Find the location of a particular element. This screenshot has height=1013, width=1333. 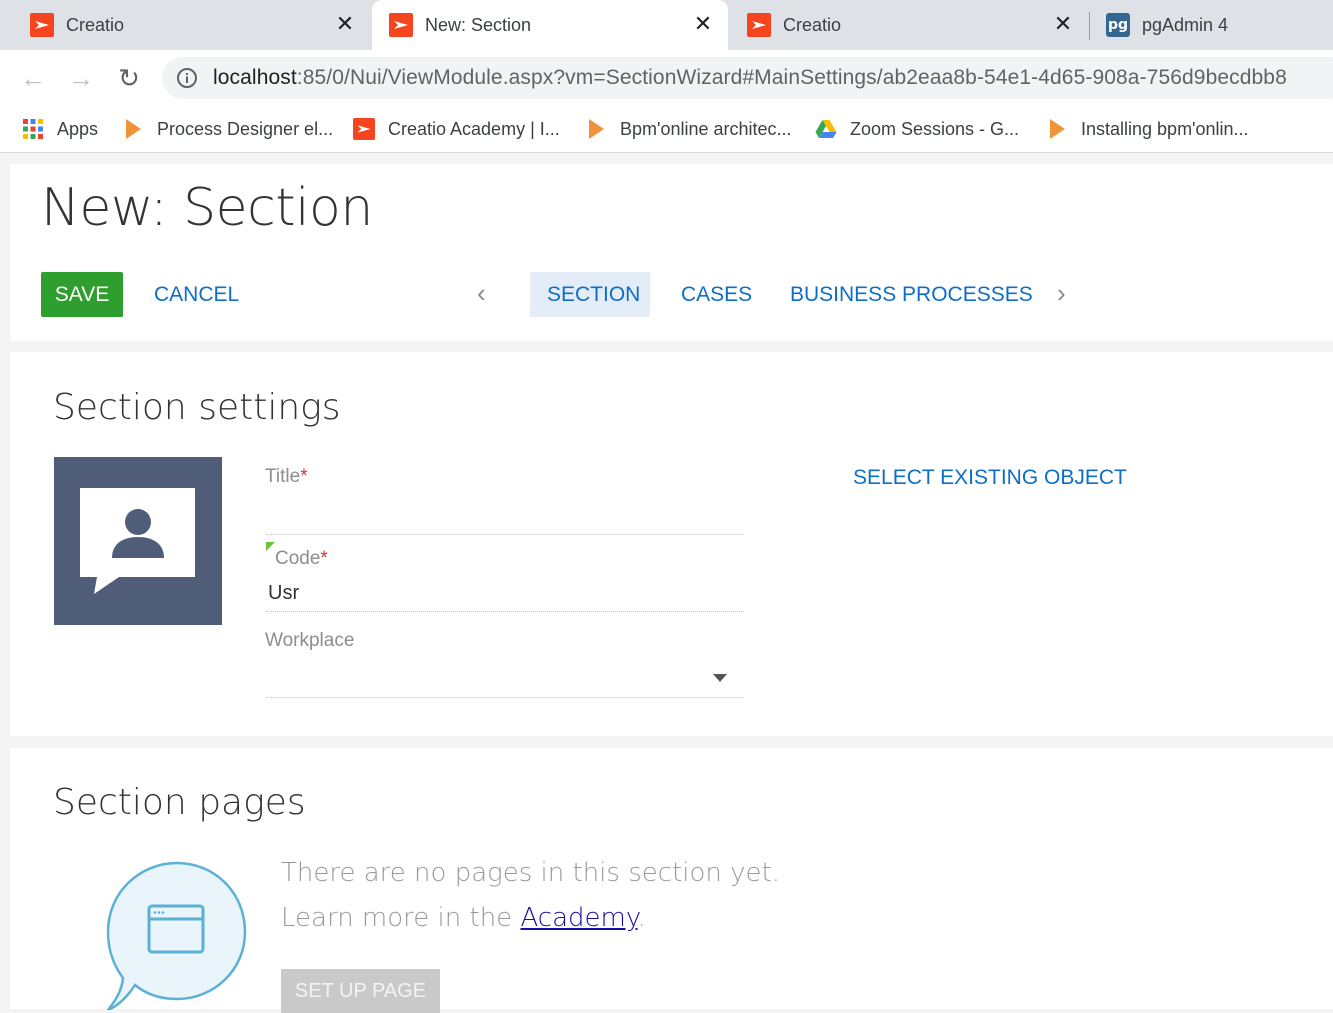

workplace-field-label: Workplace is located at coordinates (310, 640).